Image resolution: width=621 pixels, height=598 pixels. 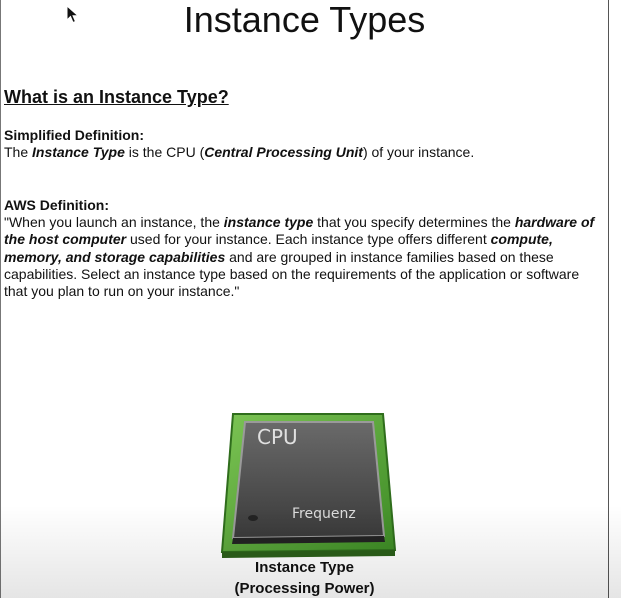 What do you see at coordinates (268, 222) in the screenshot?
I see `emphasis-instance-type: instance type` at bounding box center [268, 222].